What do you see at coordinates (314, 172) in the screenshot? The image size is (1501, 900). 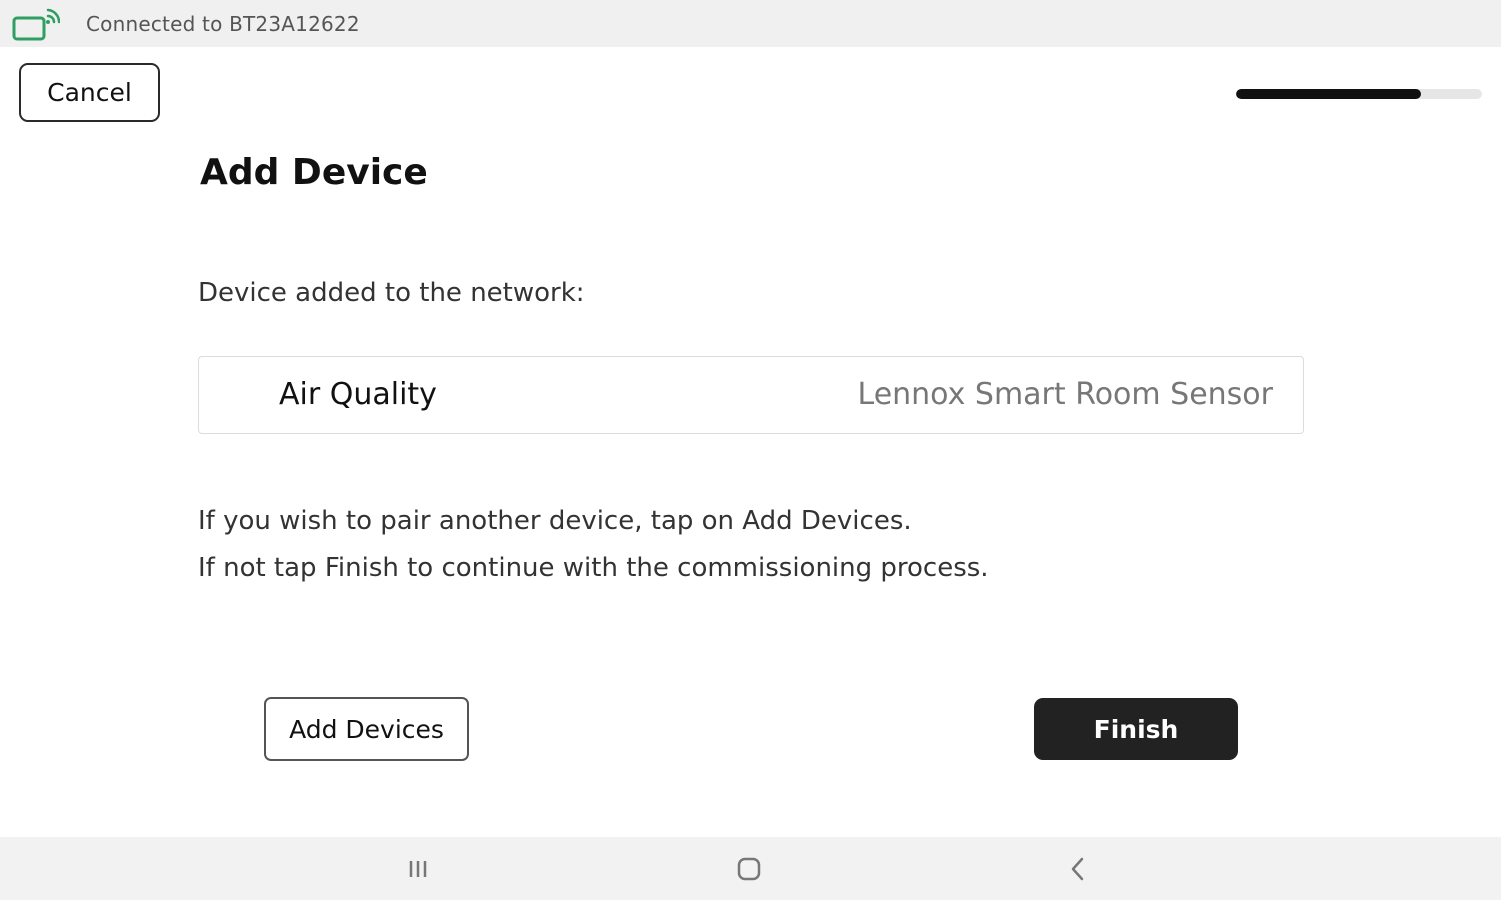 I see `page-title: Add Device` at bounding box center [314, 172].